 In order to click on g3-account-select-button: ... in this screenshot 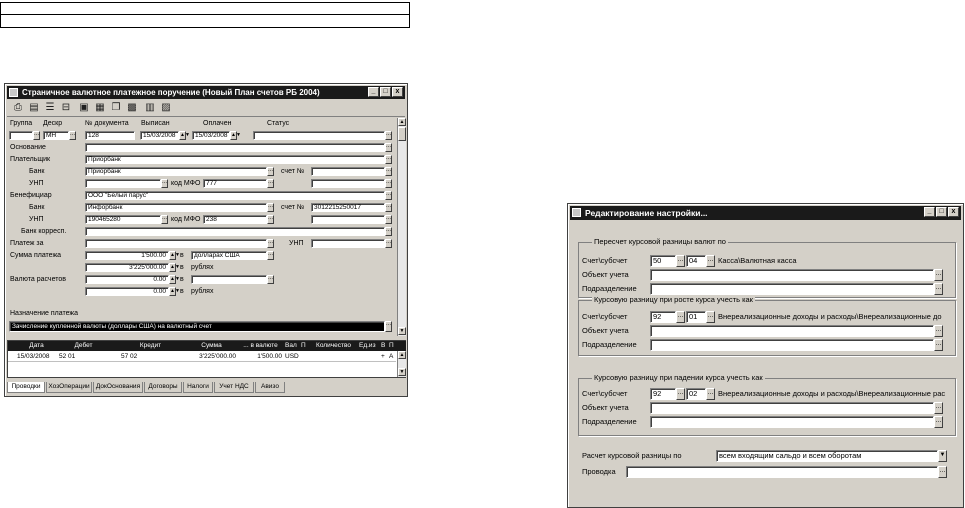, I will do `click(680, 394)`.